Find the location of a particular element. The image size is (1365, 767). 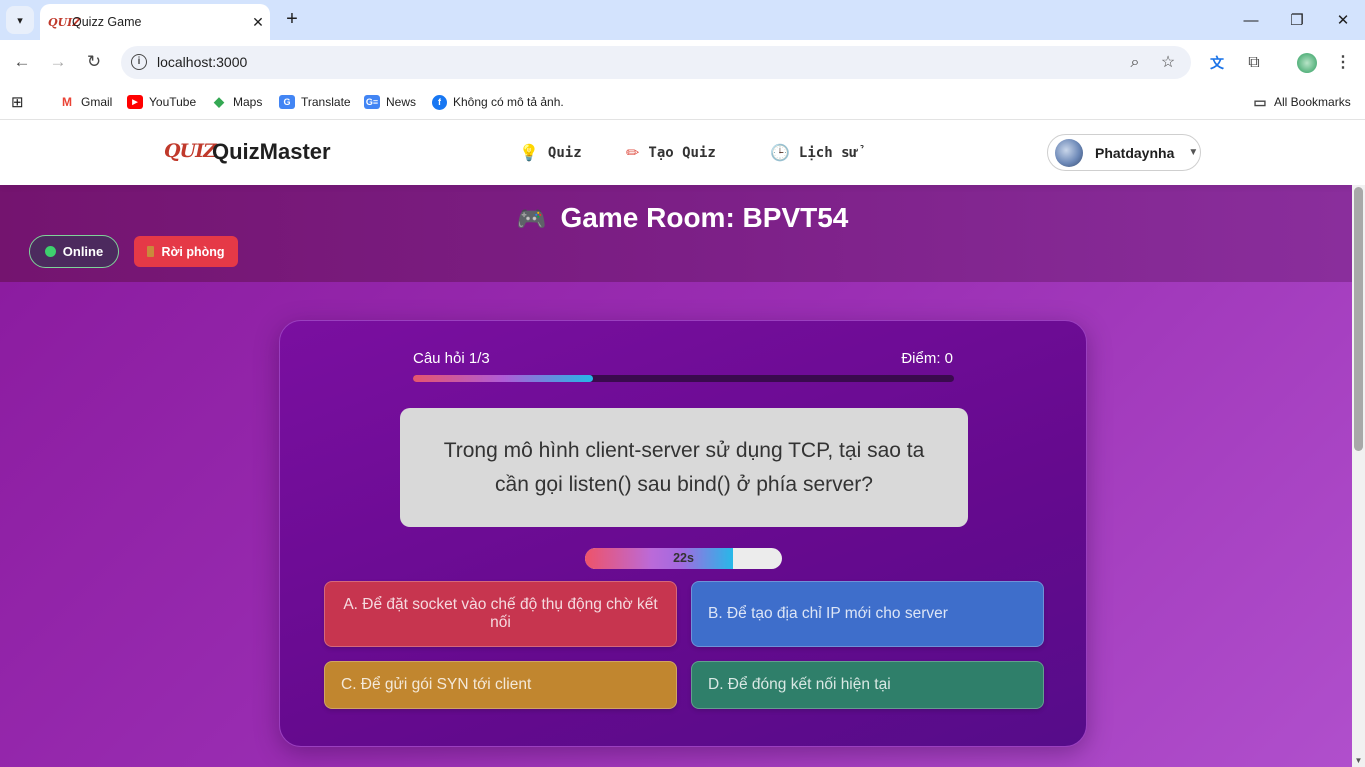

new-tab-button: + is located at coordinates (292, 20).